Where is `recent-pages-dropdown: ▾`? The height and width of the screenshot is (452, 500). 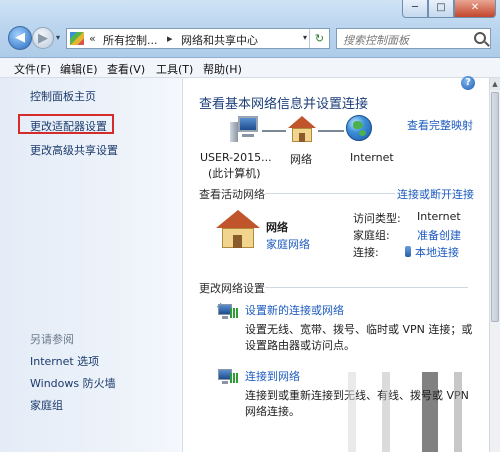
recent-pages-dropdown: ▾ is located at coordinates (58, 37).